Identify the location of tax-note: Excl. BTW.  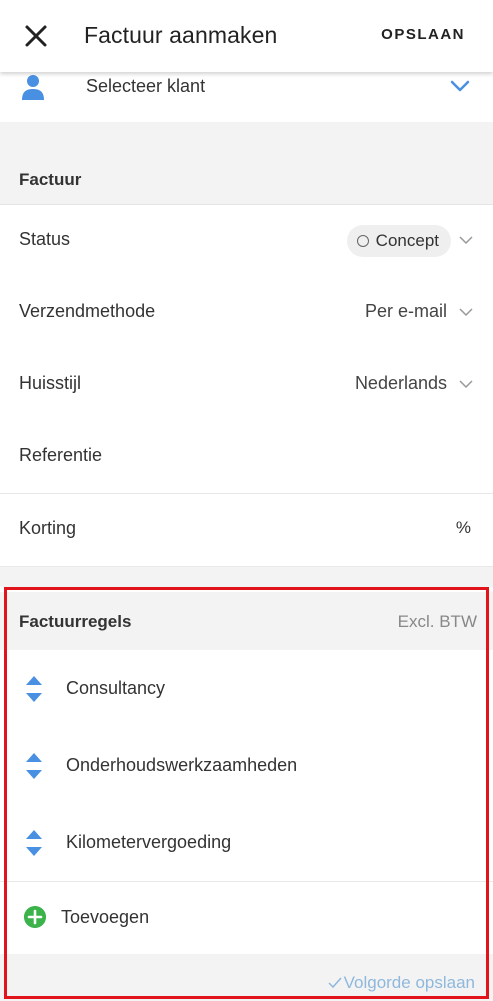
(437, 621).